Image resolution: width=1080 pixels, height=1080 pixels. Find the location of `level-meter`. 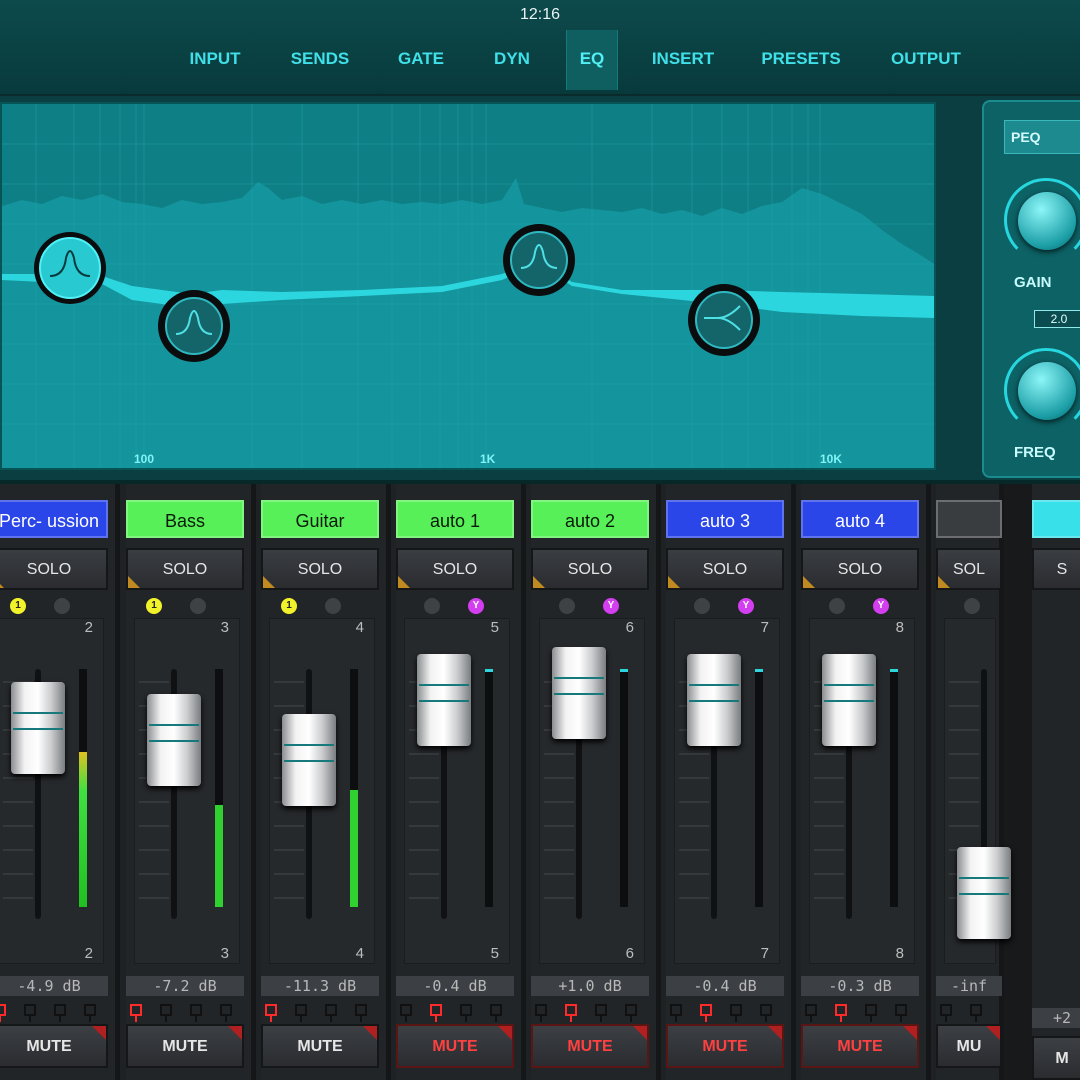

level-meter is located at coordinates (624, 788).